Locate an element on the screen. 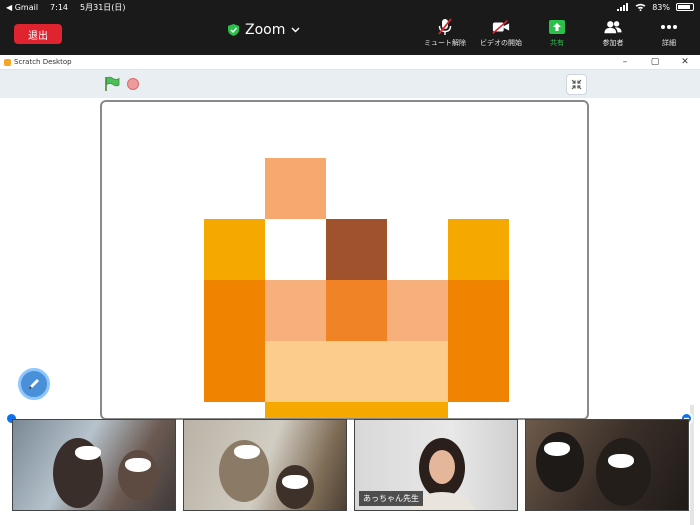 The width and height of the screenshot is (700, 525). participant-video-teacher: あっちゃん先生 is located at coordinates (436, 465).